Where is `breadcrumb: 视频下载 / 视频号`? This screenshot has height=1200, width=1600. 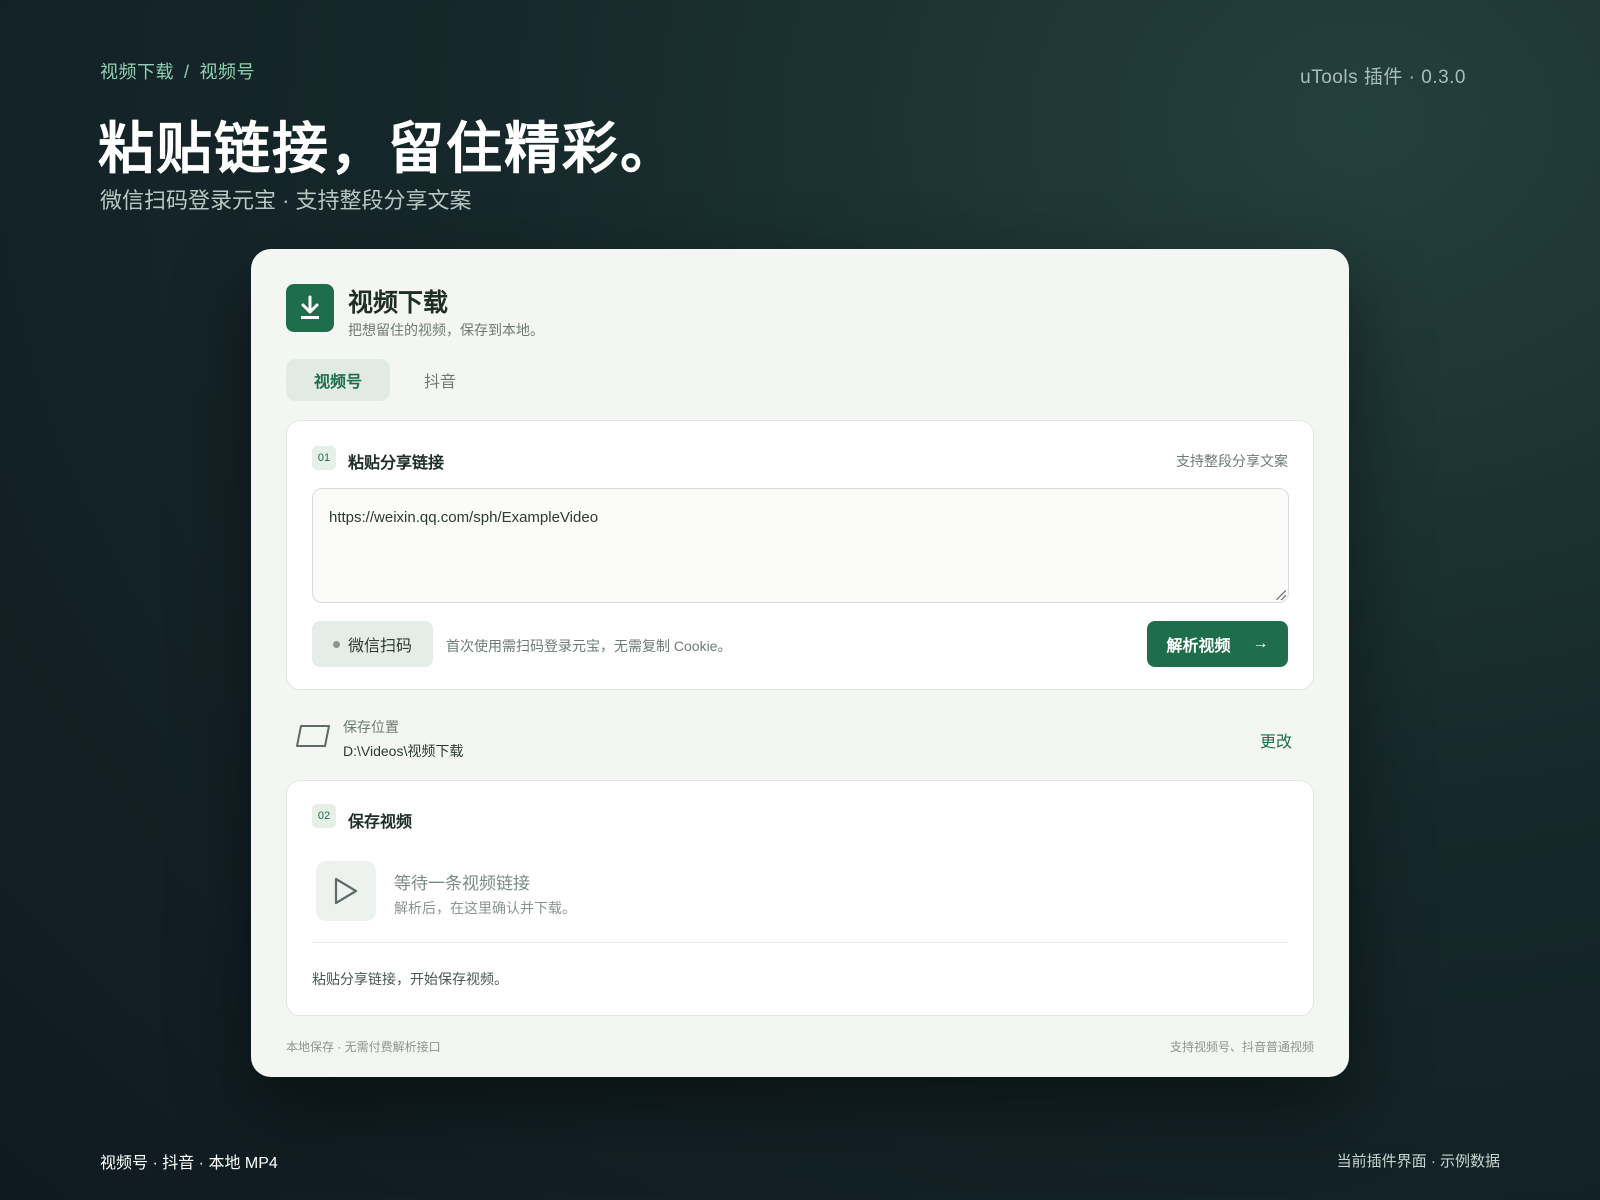
breadcrumb: 视频下载 / 视频号 is located at coordinates (177, 71).